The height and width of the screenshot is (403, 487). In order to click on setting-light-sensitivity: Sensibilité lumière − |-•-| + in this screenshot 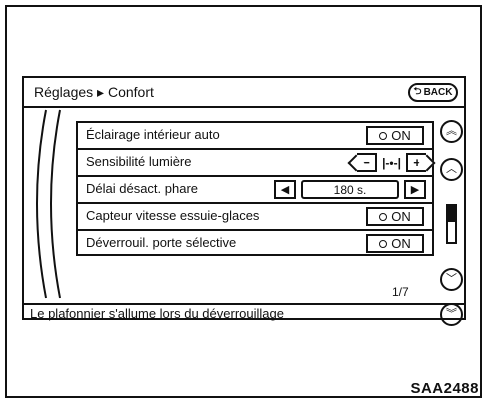, I will do `click(255, 161)`.